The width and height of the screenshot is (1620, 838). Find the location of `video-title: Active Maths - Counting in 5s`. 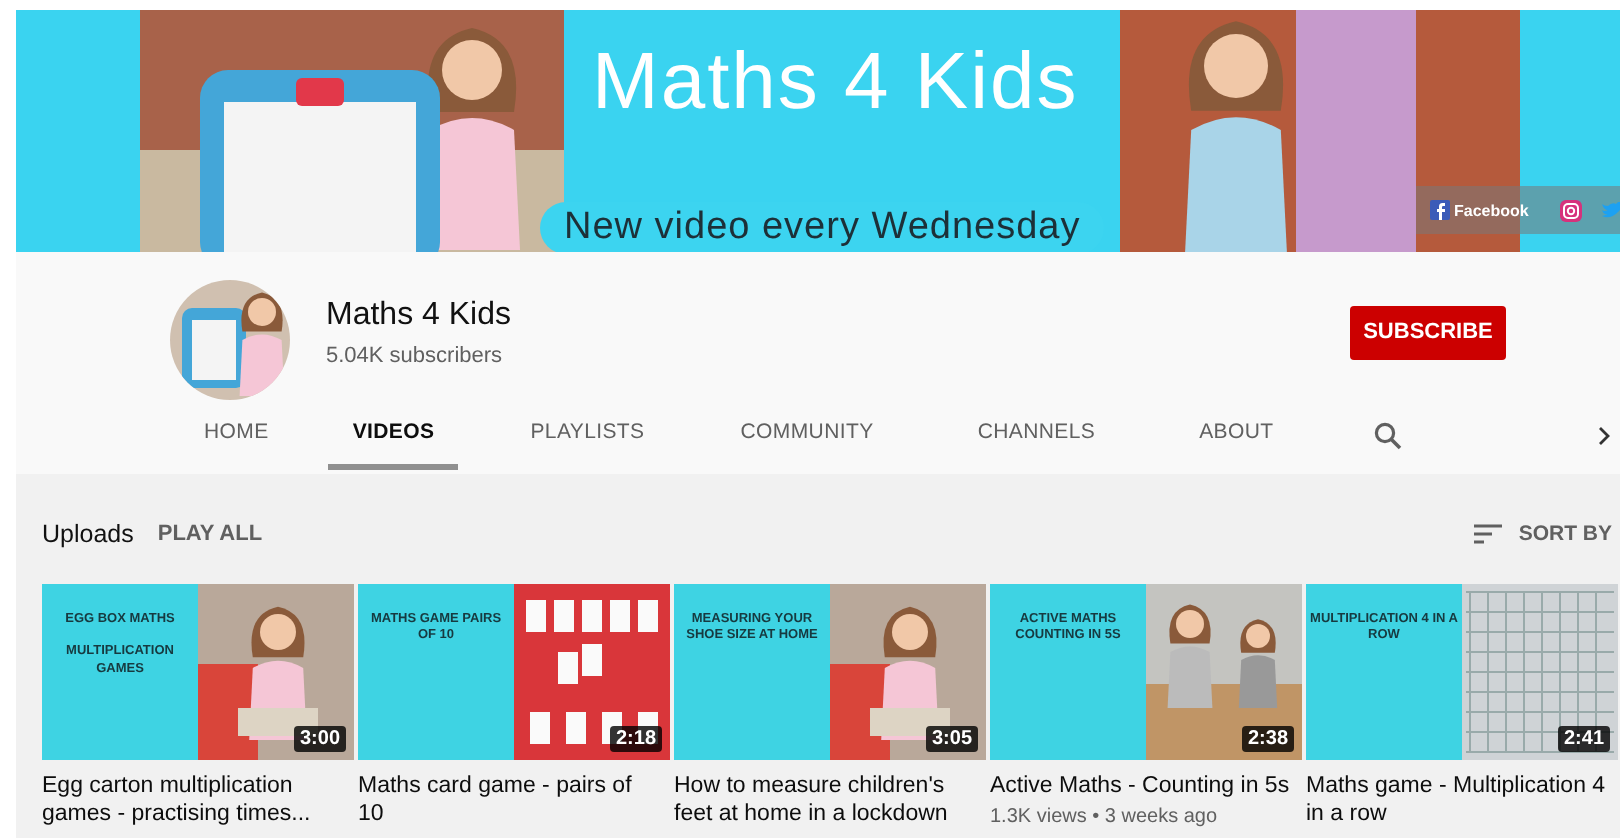

video-title: Active Maths - Counting in 5s is located at coordinates (1142, 786).